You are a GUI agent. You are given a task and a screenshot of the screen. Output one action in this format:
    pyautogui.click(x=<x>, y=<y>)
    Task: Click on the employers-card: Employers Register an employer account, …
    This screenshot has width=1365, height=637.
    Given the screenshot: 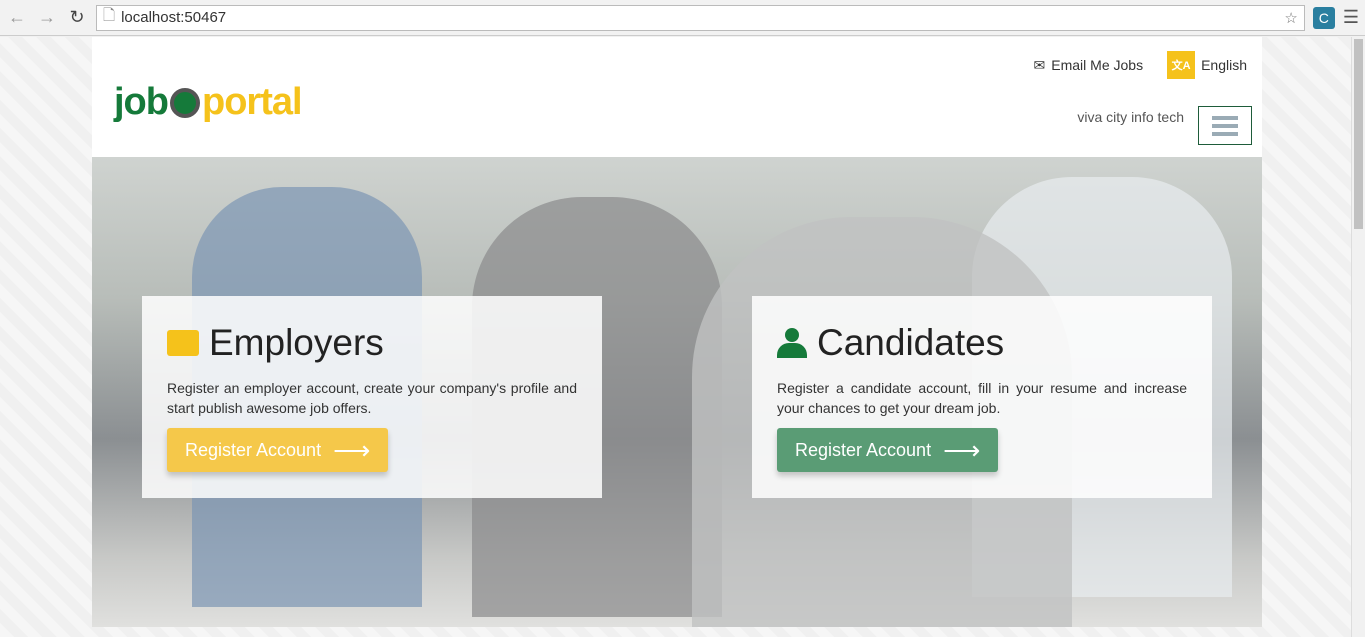 What is the action you would take?
    pyautogui.click(x=372, y=397)
    